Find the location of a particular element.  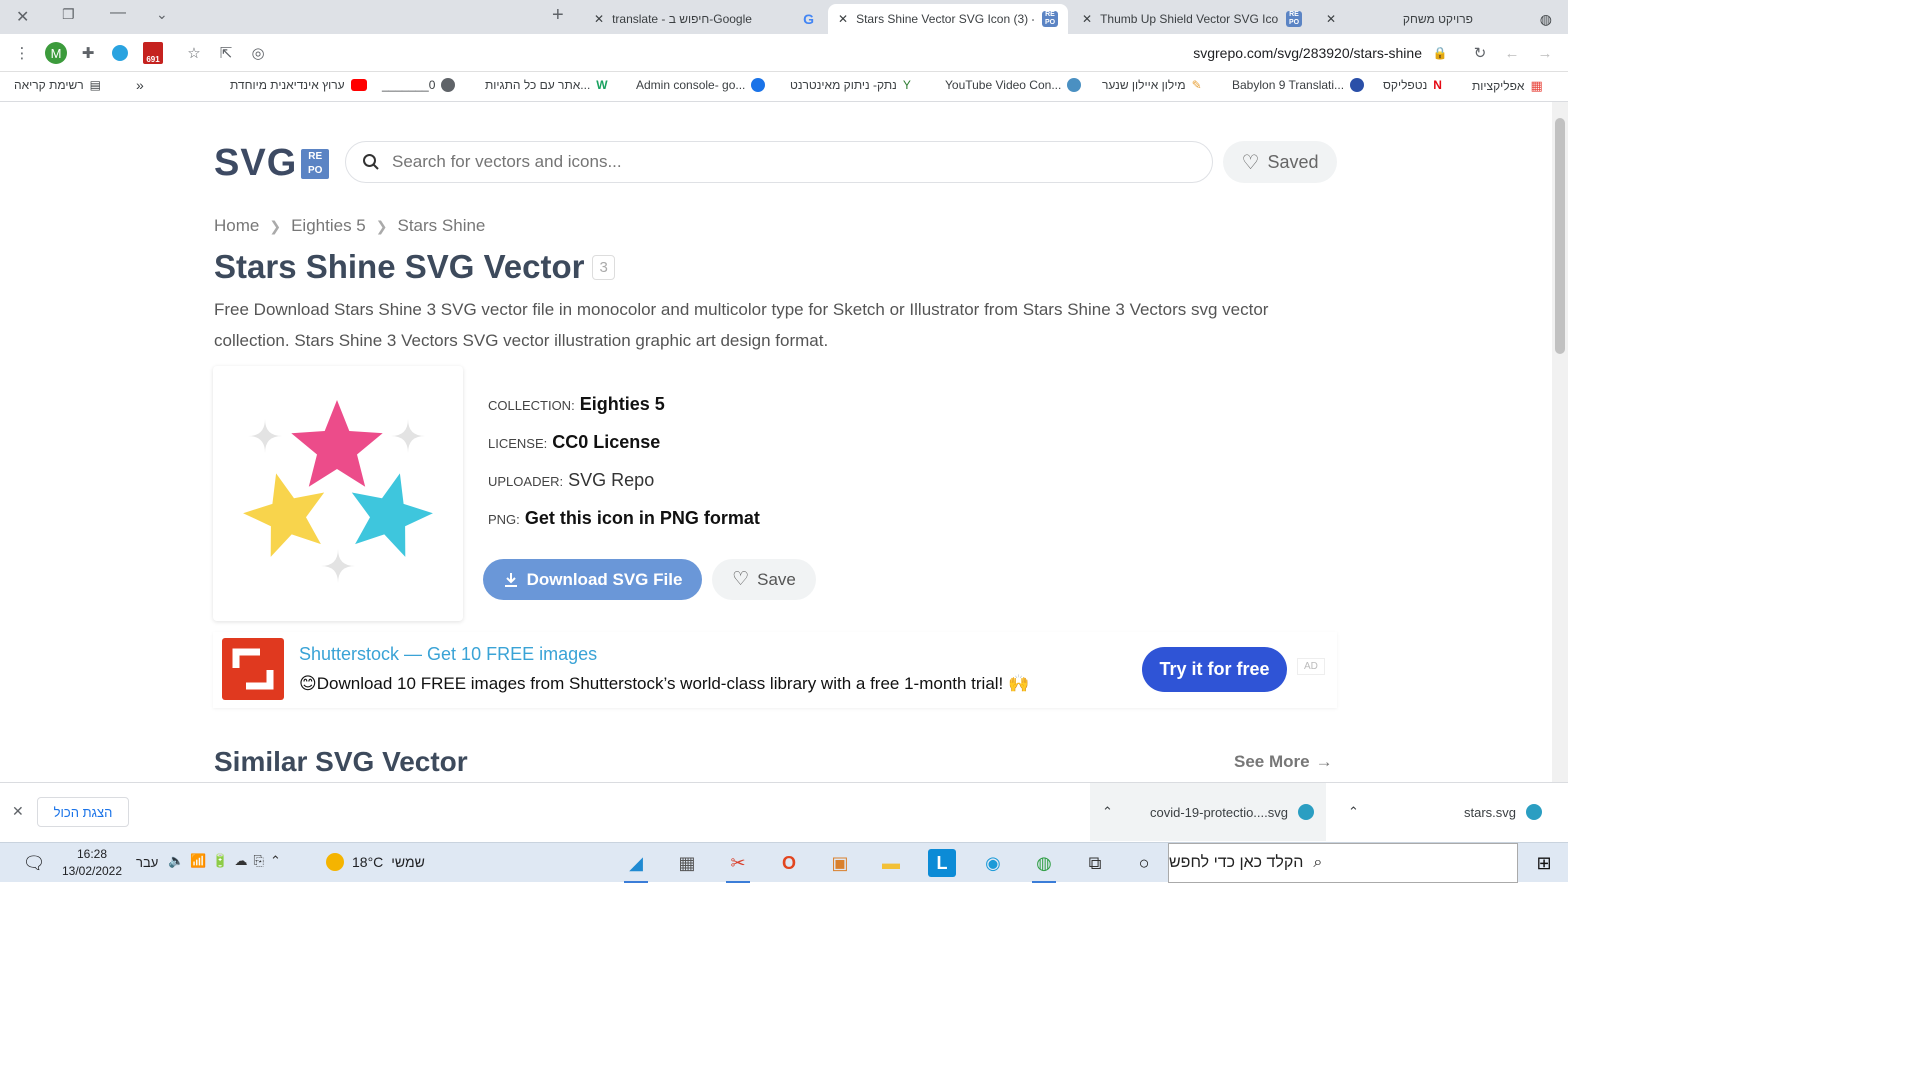

bookmark-item: מילון איילון שנער ✎ is located at coordinates (1152, 85).